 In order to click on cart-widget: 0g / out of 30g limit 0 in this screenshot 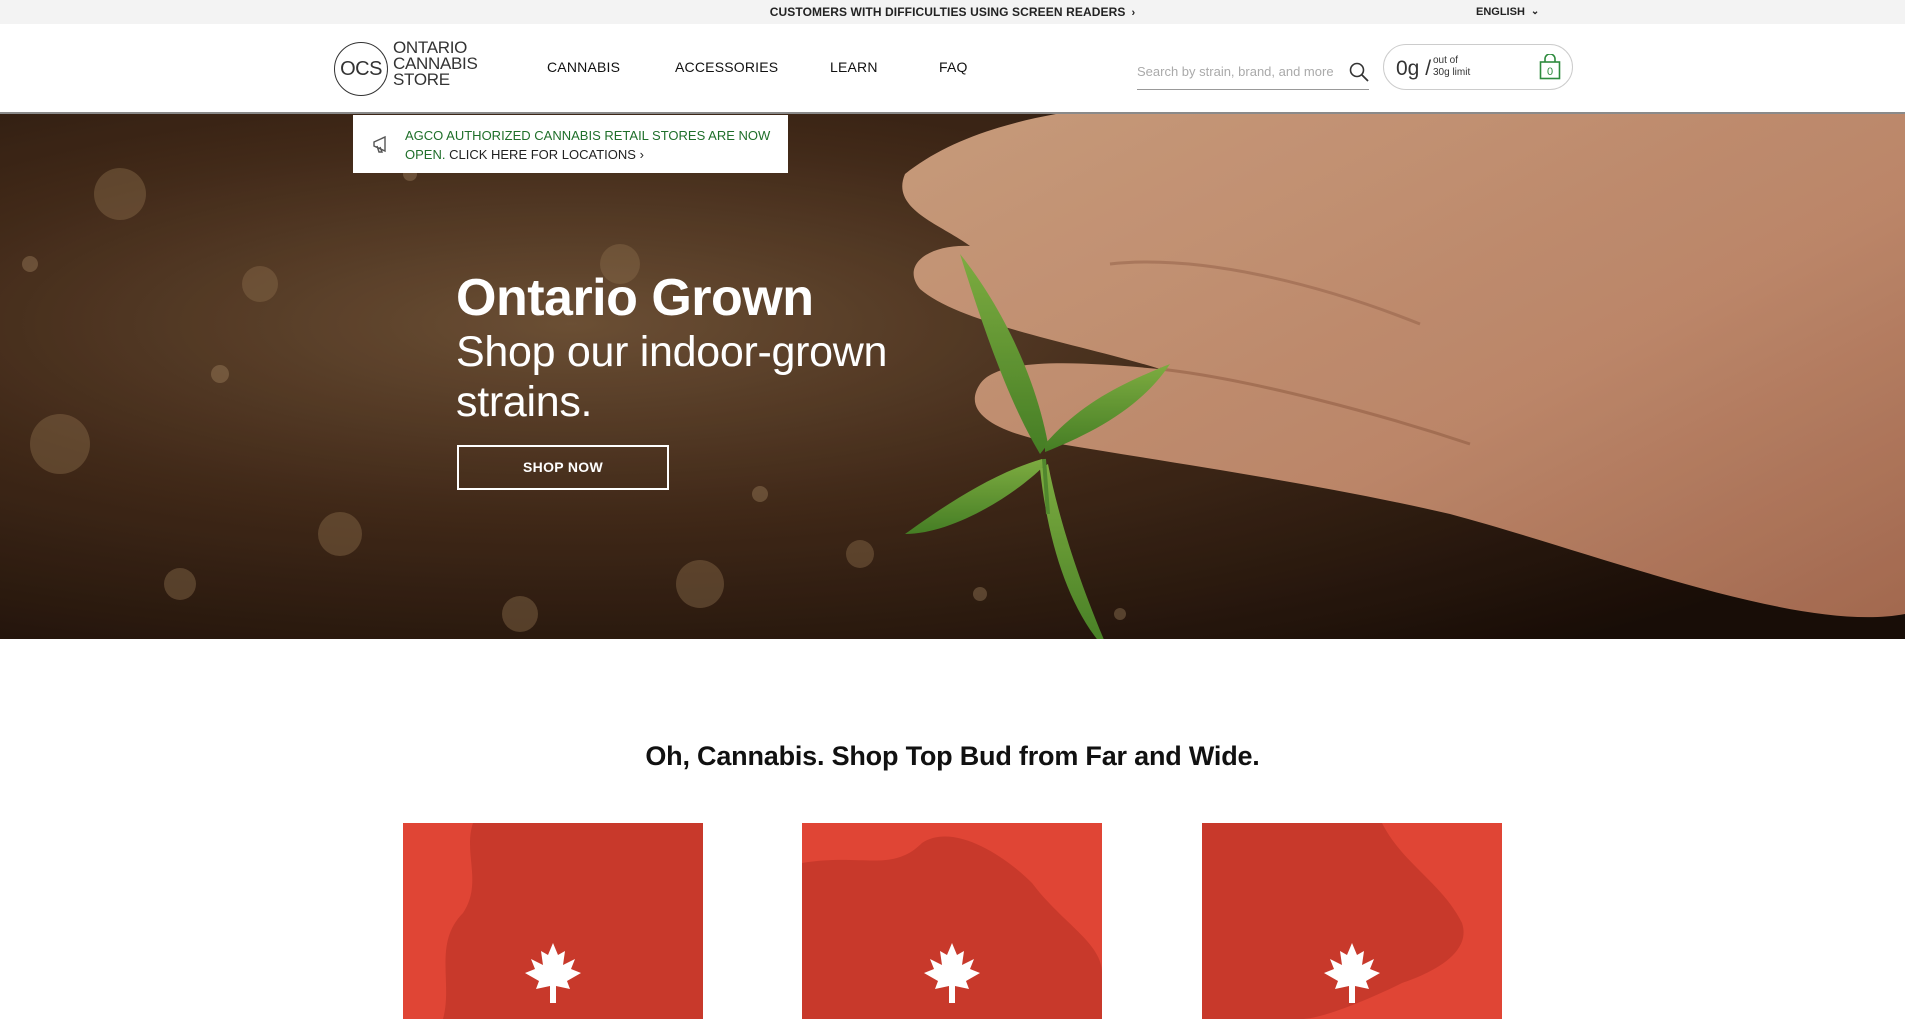, I will do `click(1478, 67)`.